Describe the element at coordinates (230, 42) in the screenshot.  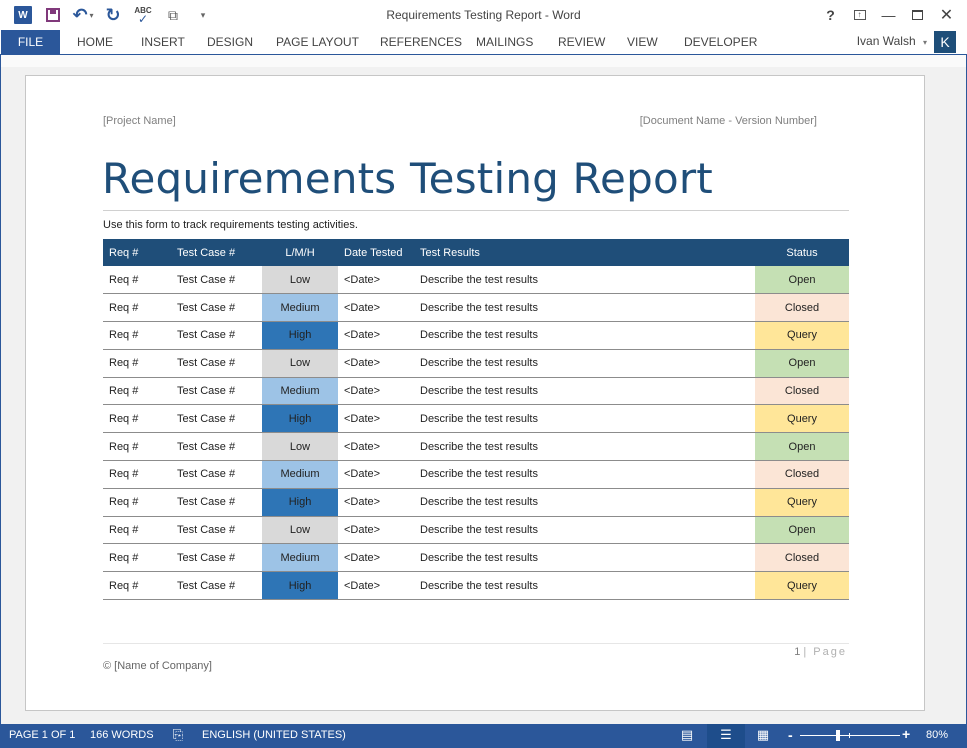
I see `tab-design: DESIGN` at that location.